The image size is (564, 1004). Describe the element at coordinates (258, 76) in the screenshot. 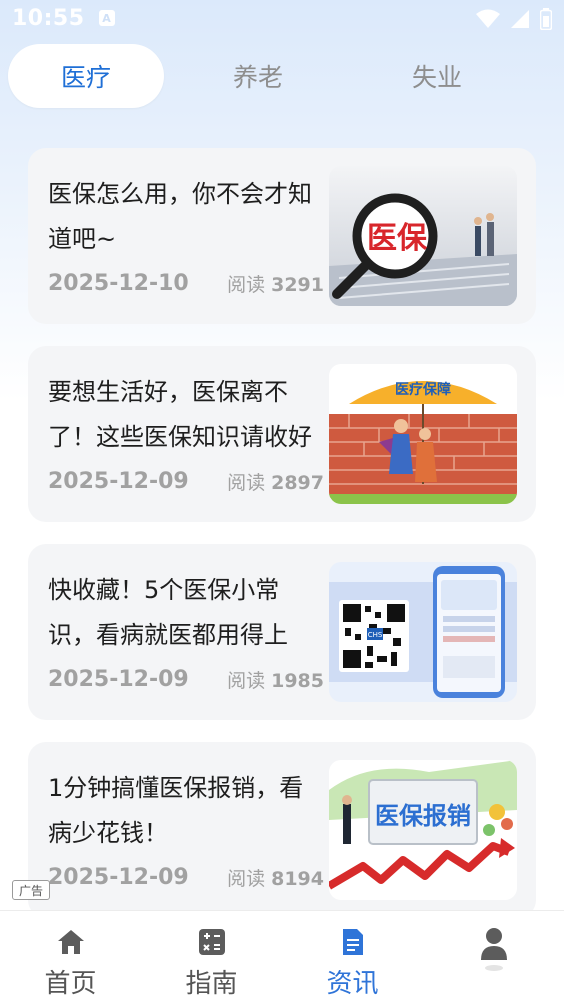

I see `tab-pension: 养老` at that location.